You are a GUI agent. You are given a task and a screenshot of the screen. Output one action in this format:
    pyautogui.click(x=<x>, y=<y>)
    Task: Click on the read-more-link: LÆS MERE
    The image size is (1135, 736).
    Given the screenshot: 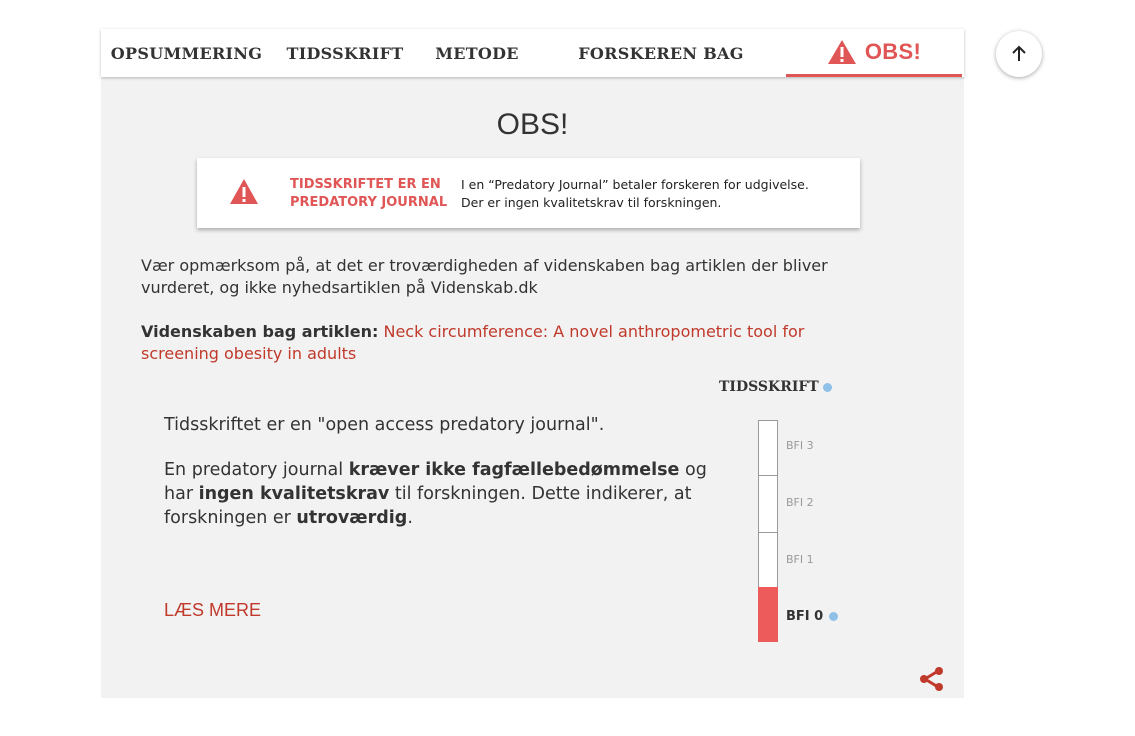 What is the action you would take?
    pyautogui.click(x=212, y=610)
    